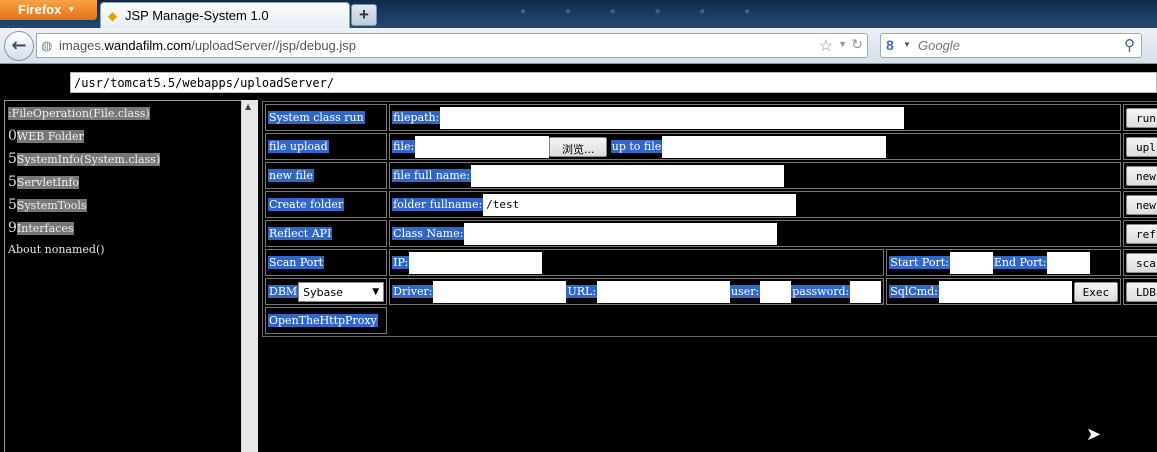 The image size is (1157, 452). Describe the element at coordinates (1005, 291) in the screenshot. I see `sqlcmd-input` at that location.